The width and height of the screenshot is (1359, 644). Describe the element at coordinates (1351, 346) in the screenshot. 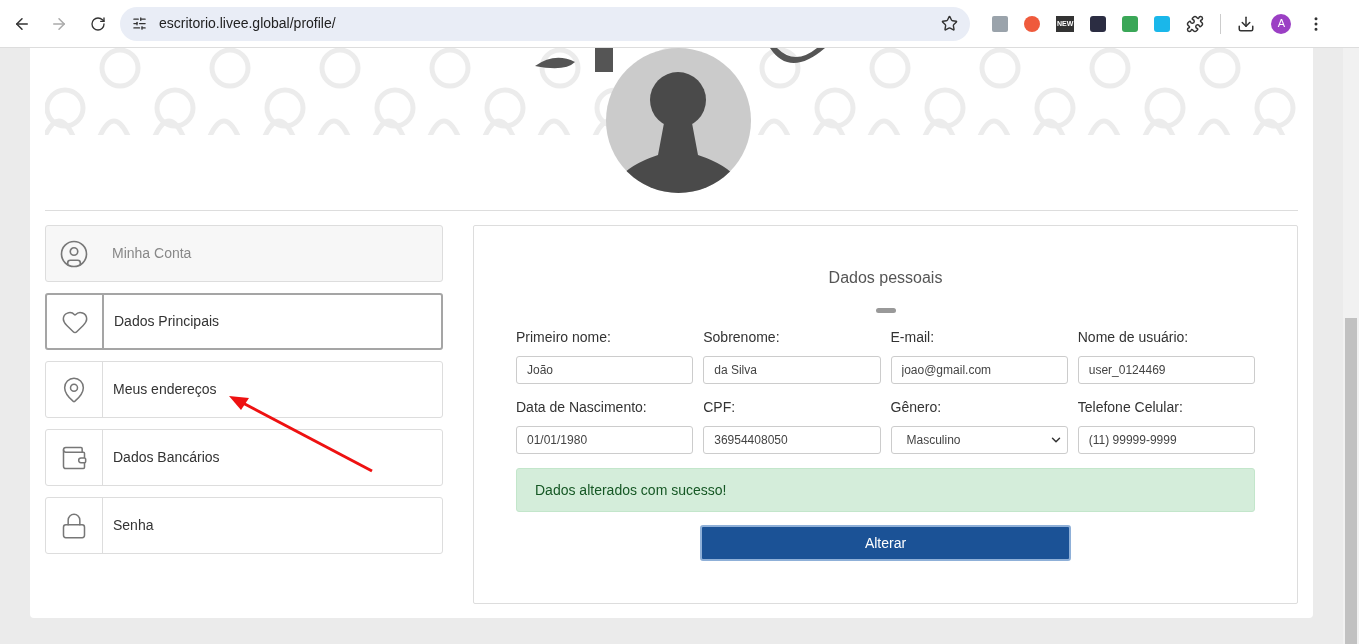

I see `scrollbar` at that location.